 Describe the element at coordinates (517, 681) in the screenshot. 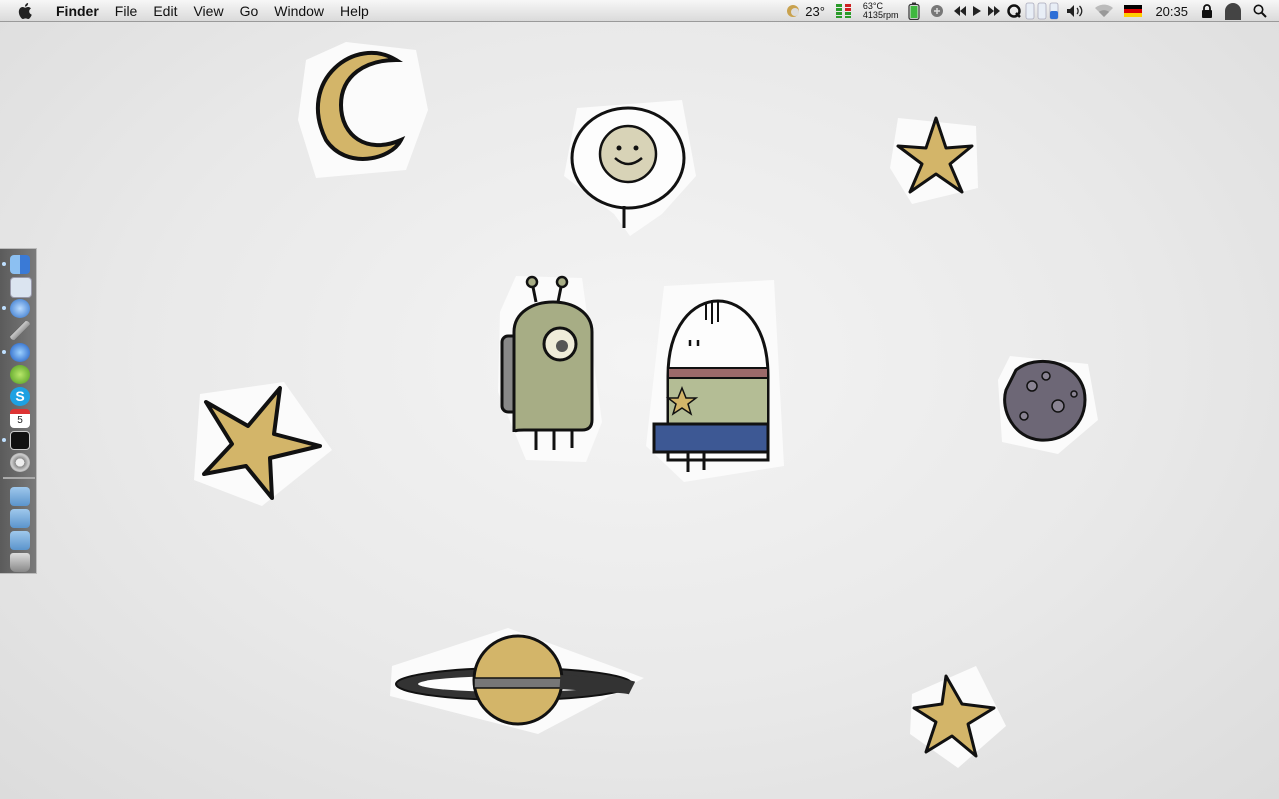

I see `saturn-sticker` at that location.